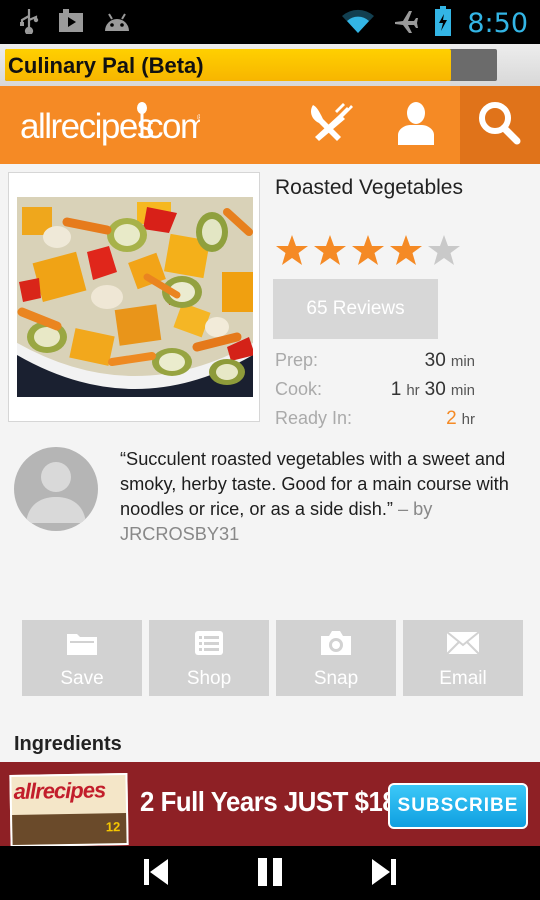  I want to click on cook-hours: 1, so click(396, 389).